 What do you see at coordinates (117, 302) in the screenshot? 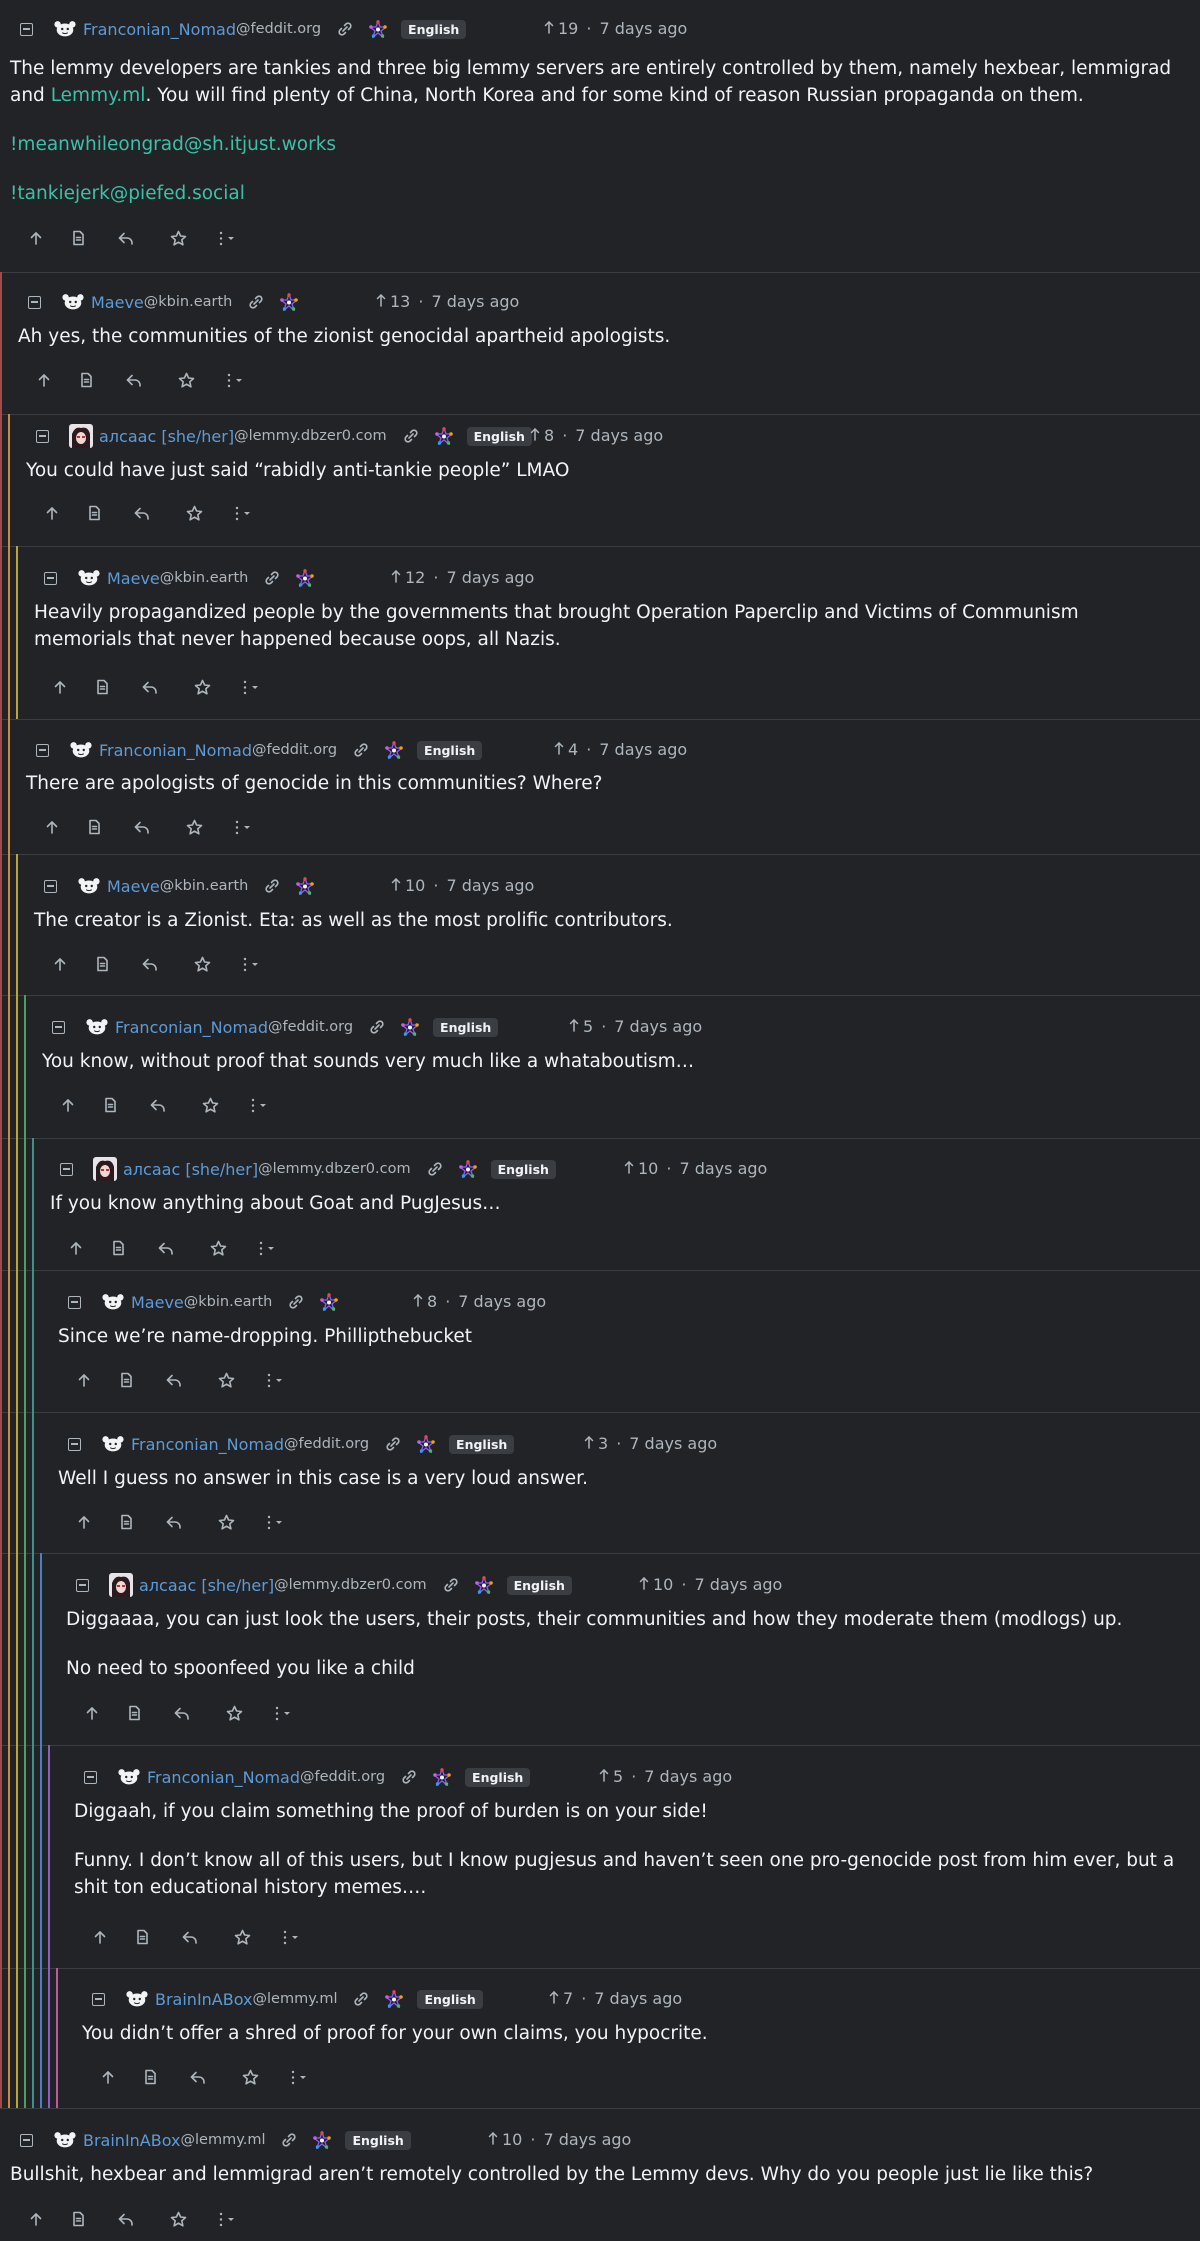
I see `username-link: Maeve` at bounding box center [117, 302].